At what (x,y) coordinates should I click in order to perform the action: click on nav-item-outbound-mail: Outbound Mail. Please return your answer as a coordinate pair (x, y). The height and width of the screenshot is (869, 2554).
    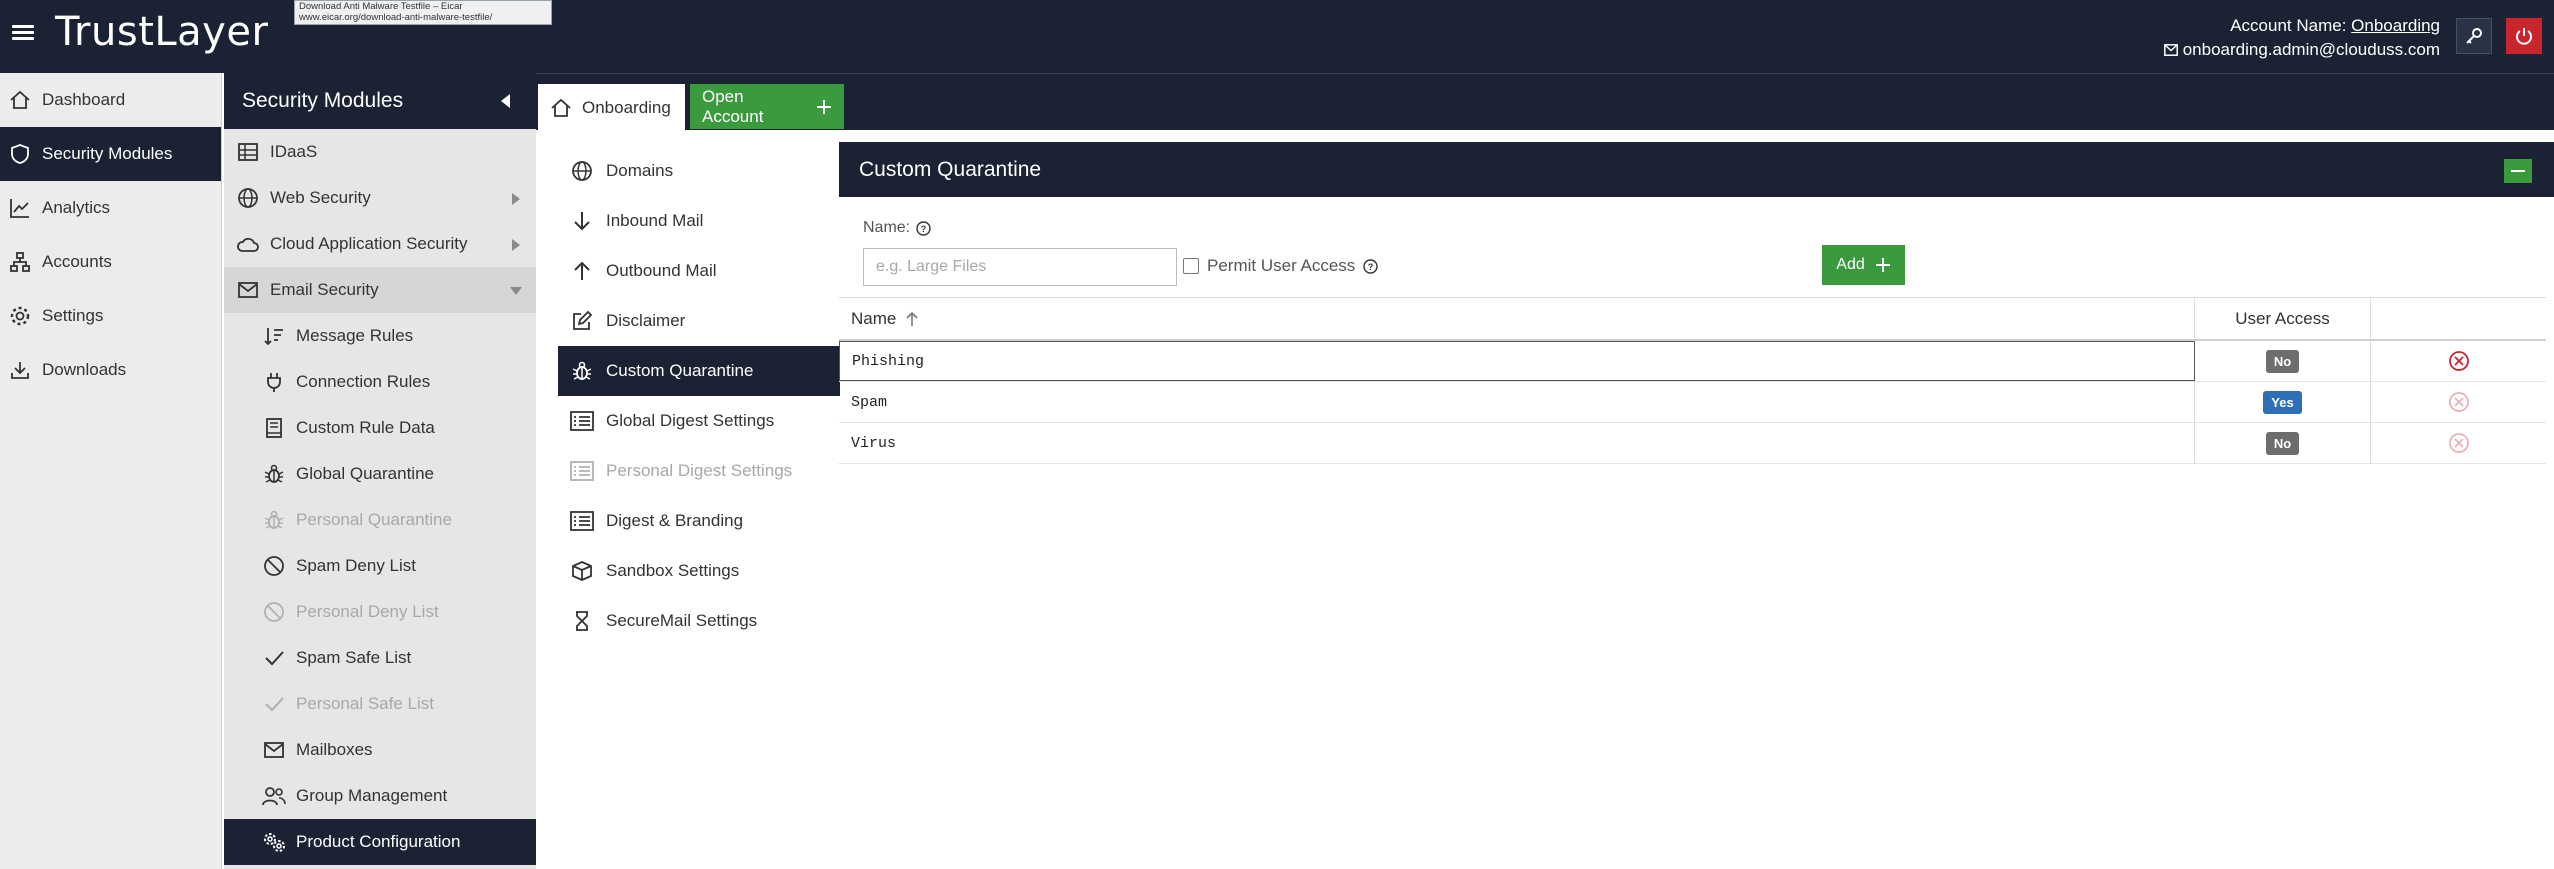
    Looking at the image, I should click on (699, 271).